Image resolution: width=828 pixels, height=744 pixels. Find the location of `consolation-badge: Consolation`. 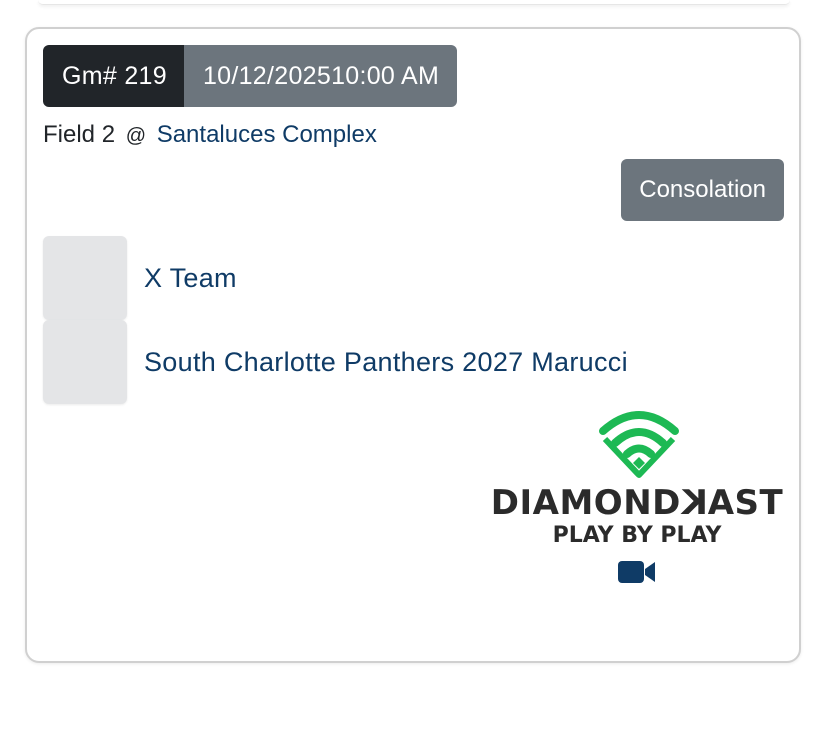

consolation-badge: Consolation is located at coordinates (702, 190).